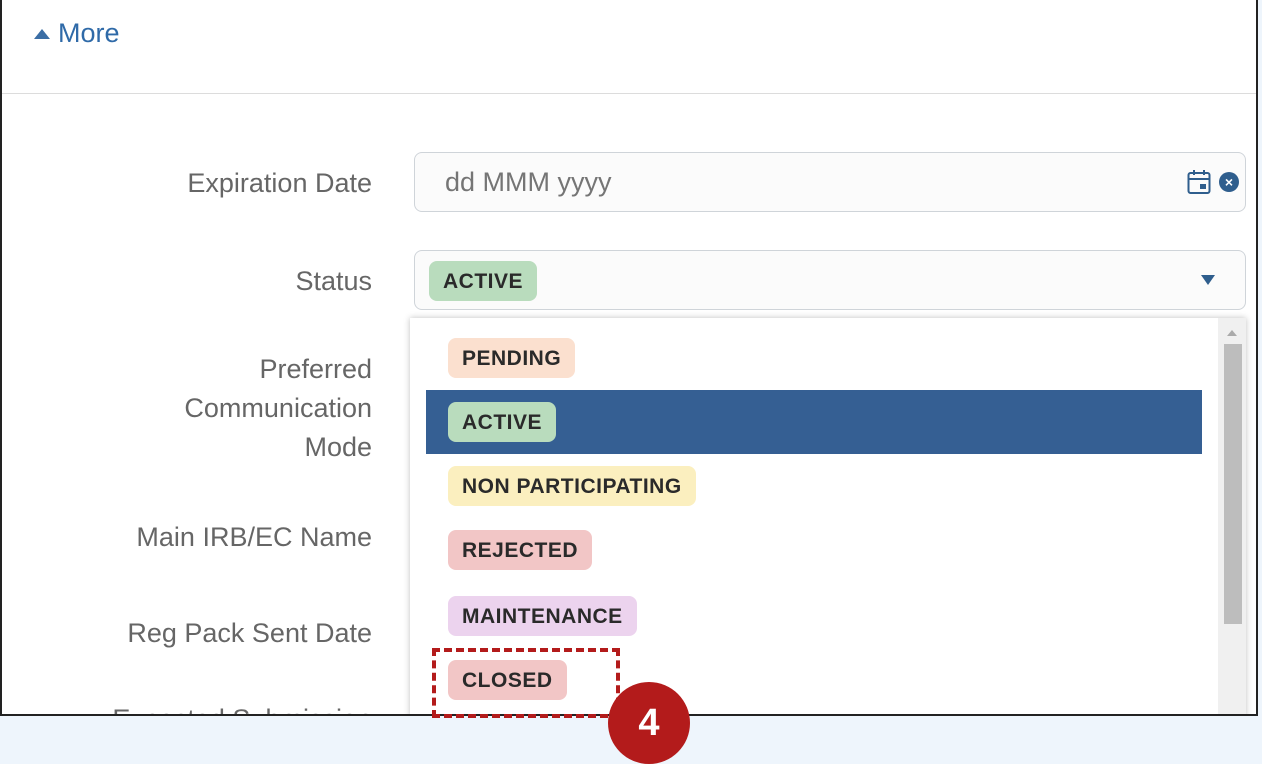  Describe the element at coordinates (1233, 484) in the screenshot. I see `scrollbar-thumb` at that location.